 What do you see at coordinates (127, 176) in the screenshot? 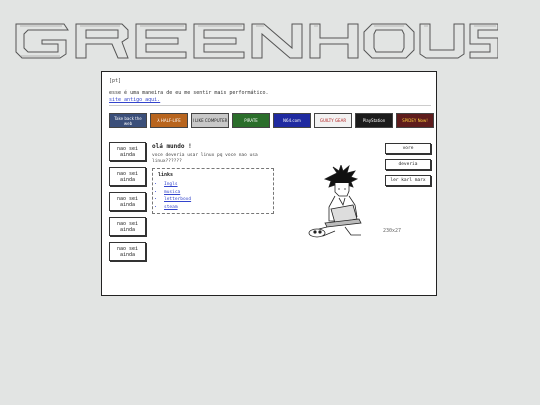
I see `sidebar-item-2: nao sei ainda` at bounding box center [127, 176].